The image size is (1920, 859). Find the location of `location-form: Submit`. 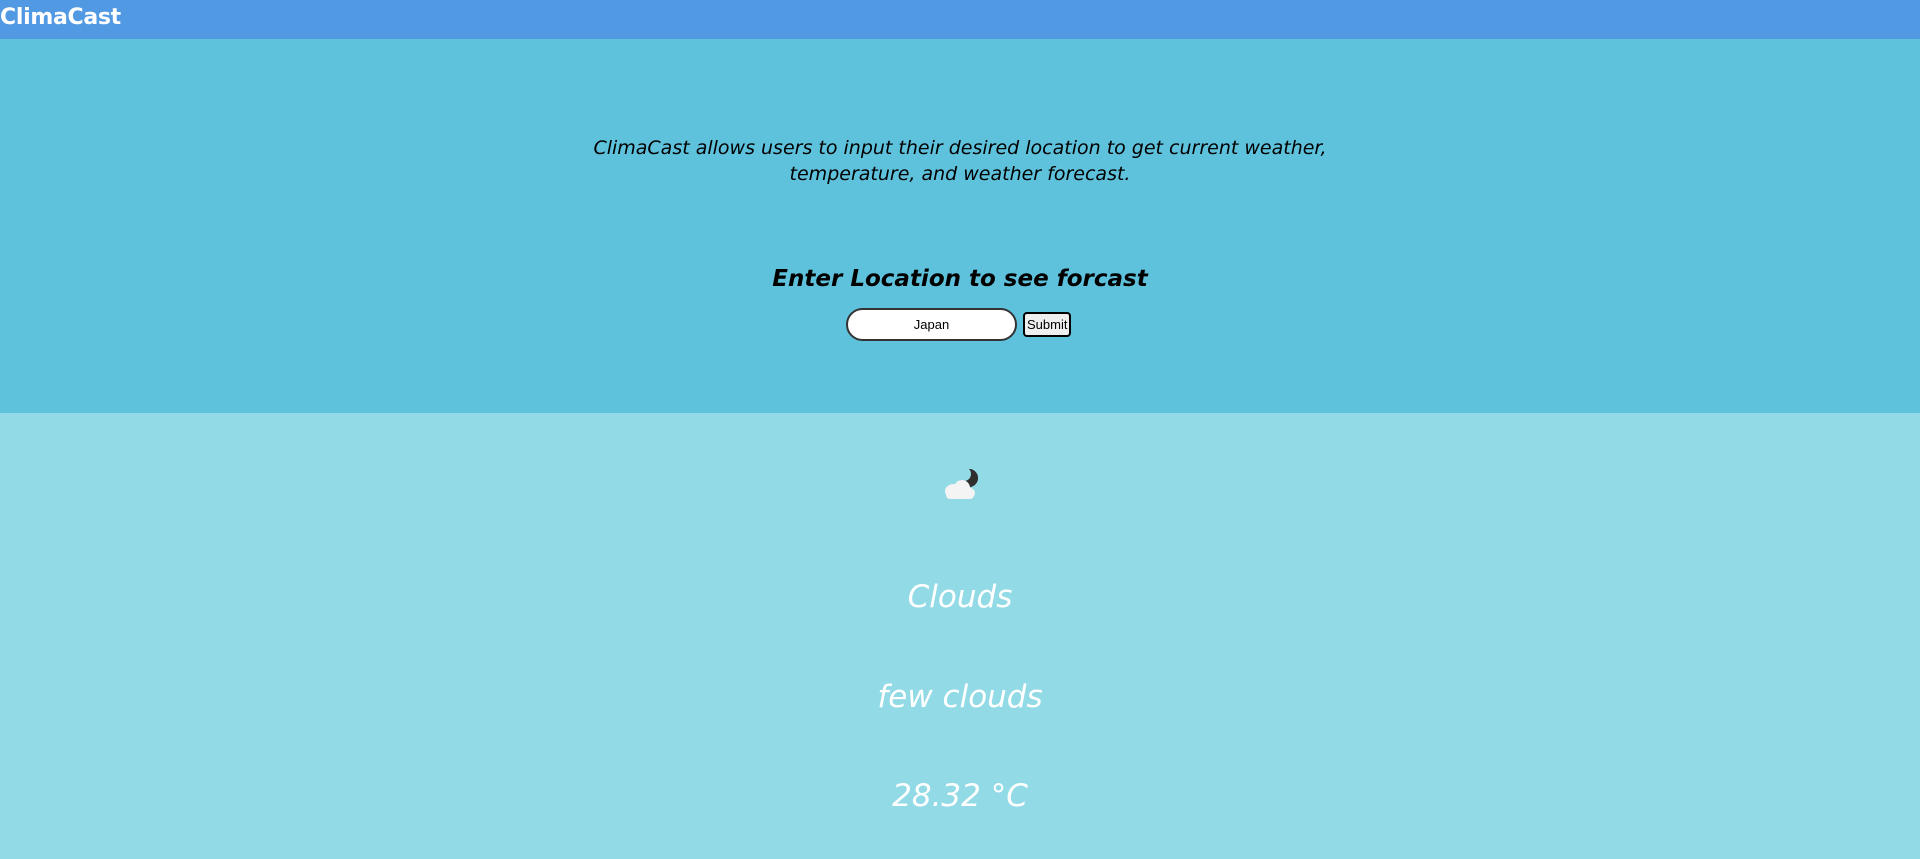

location-form: Submit is located at coordinates (959, 324).